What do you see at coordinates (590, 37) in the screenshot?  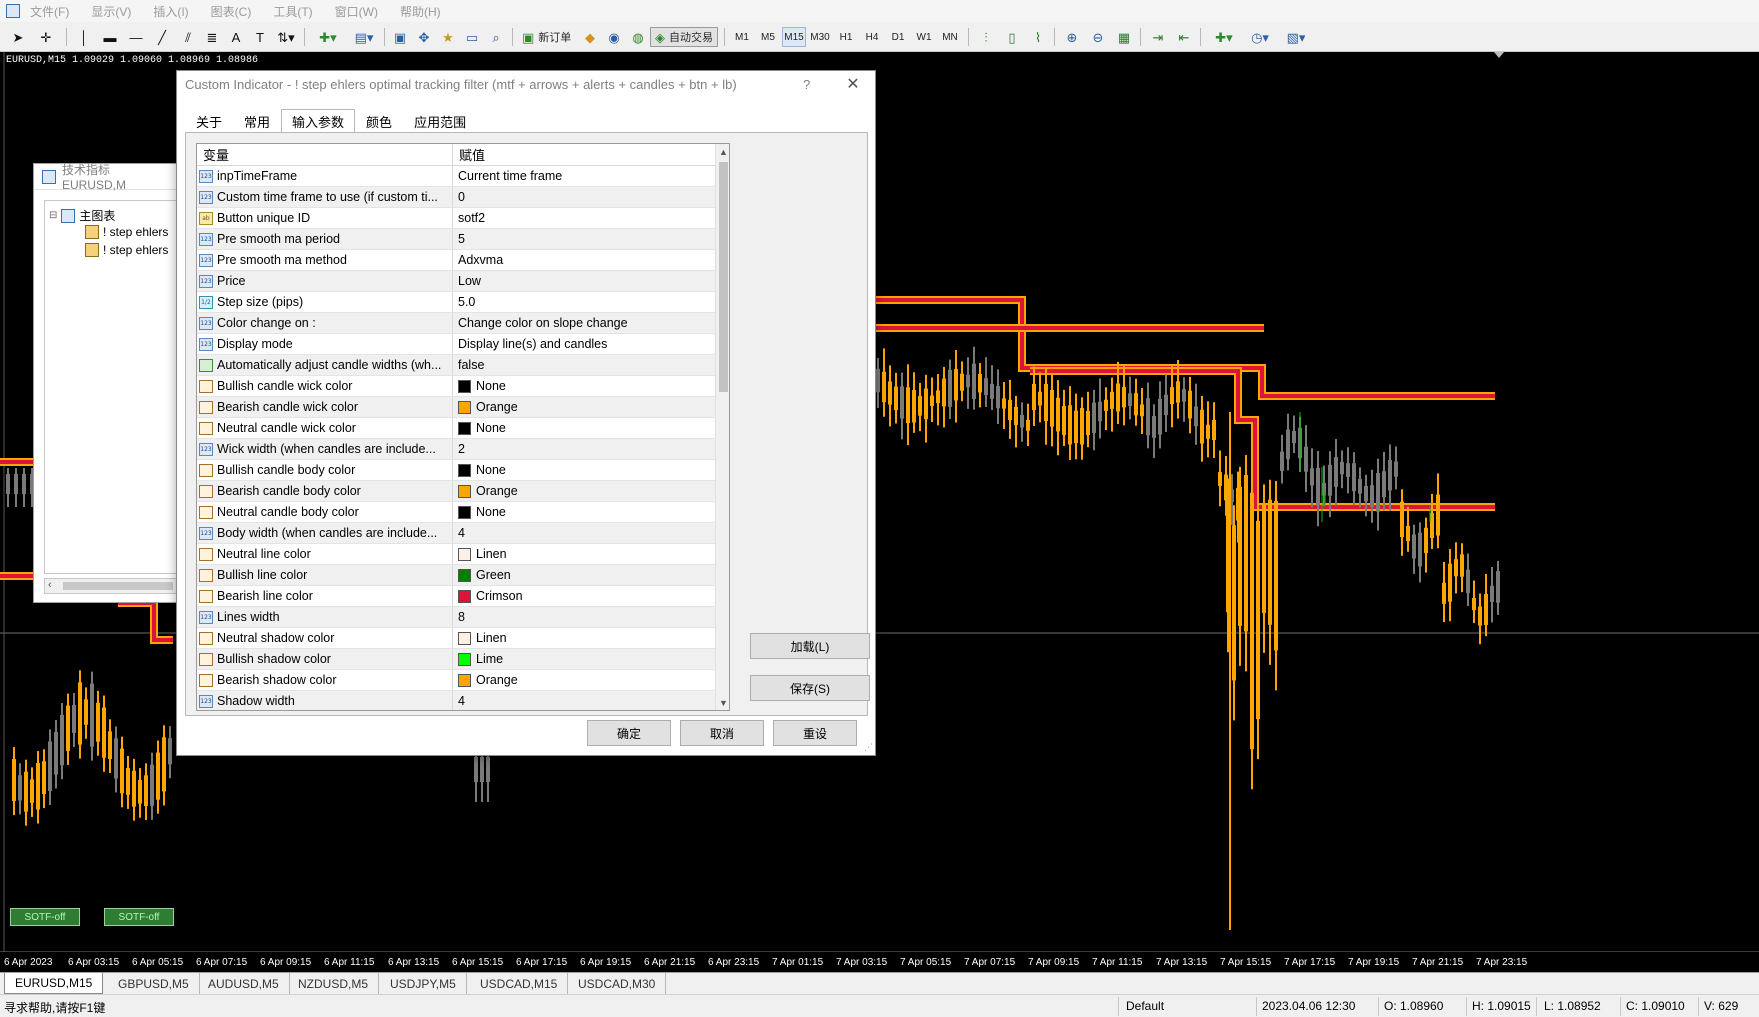 I see `metaeditor-icon: ◆` at bounding box center [590, 37].